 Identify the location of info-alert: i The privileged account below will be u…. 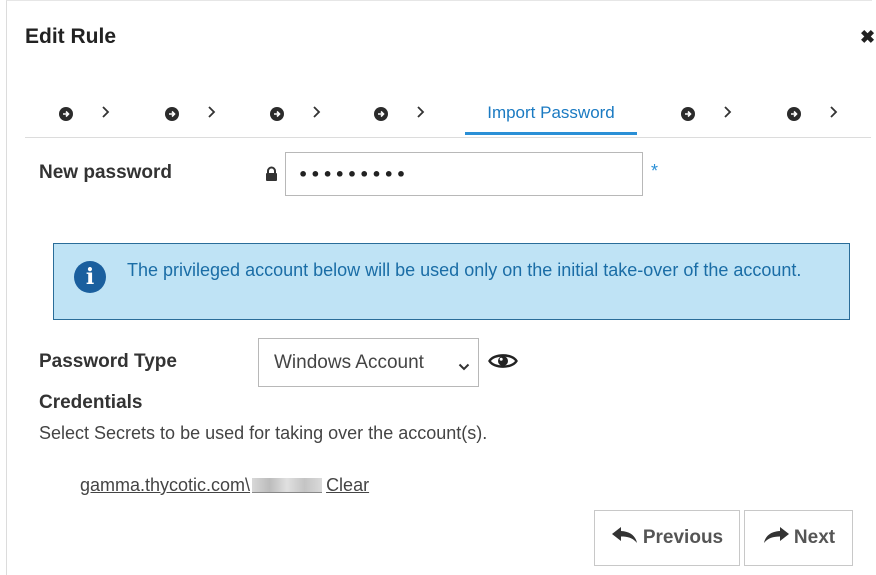
(451, 281).